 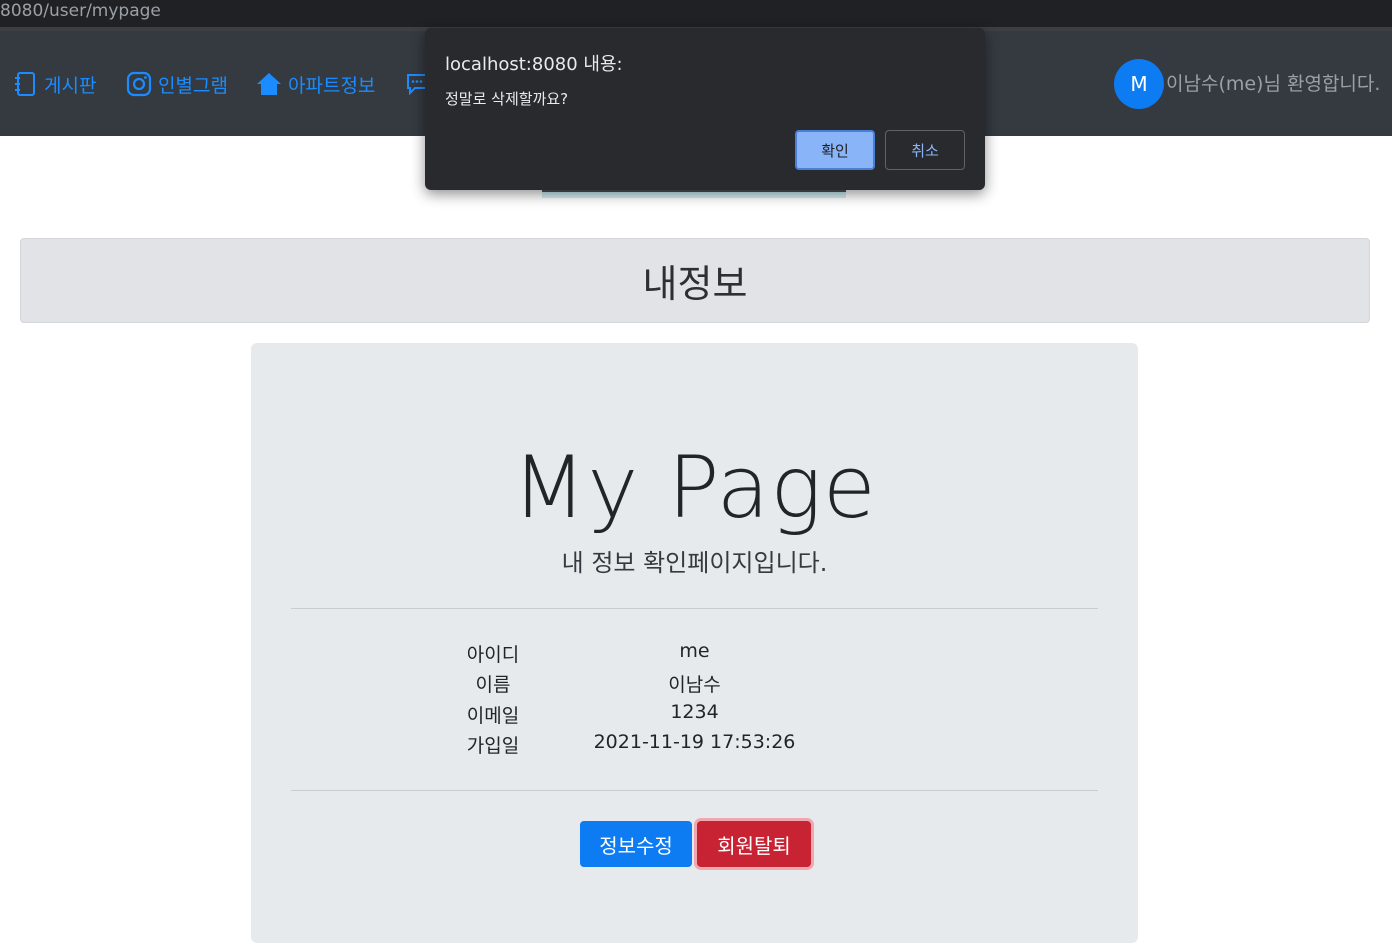 What do you see at coordinates (694, 712) in the screenshot?
I see `info-value: 1234` at bounding box center [694, 712].